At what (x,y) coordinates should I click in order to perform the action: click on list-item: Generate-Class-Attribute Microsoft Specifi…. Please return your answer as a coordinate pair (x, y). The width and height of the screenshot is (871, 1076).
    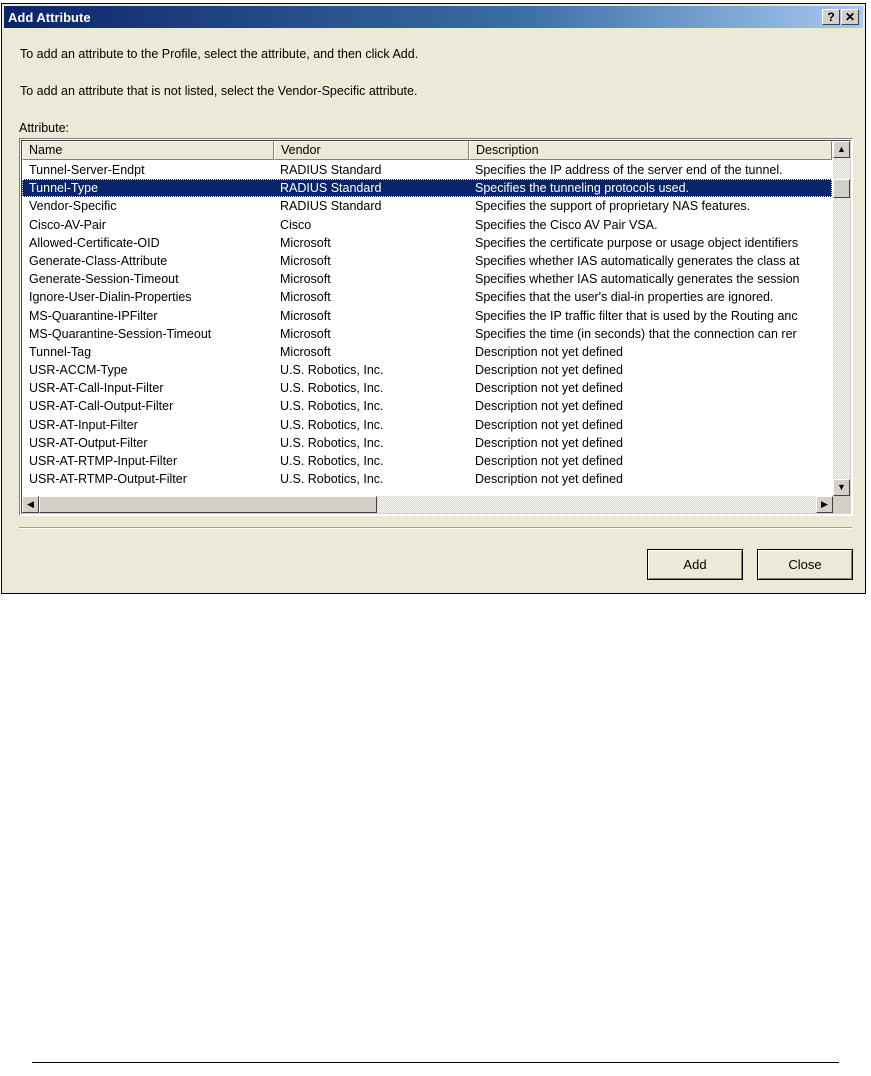
    Looking at the image, I should click on (427, 261).